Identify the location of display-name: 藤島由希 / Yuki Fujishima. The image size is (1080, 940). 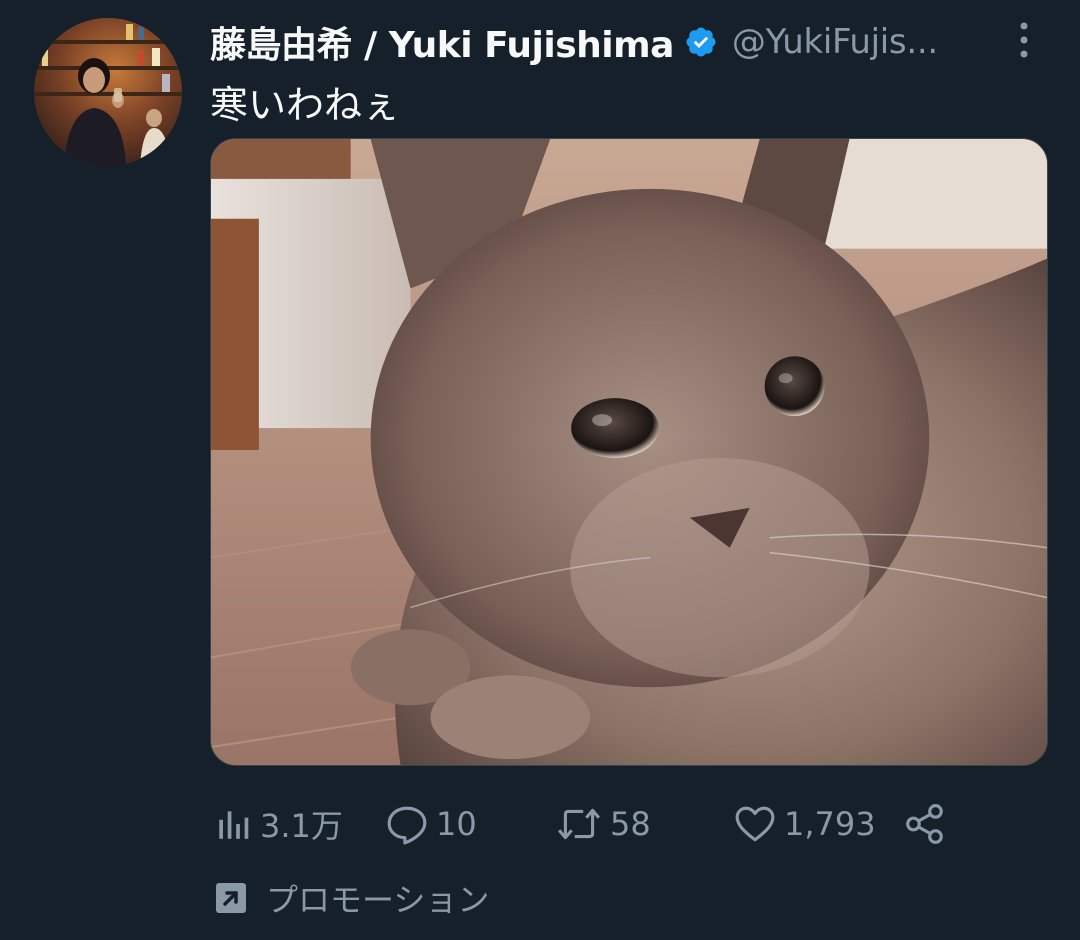
(442, 42).